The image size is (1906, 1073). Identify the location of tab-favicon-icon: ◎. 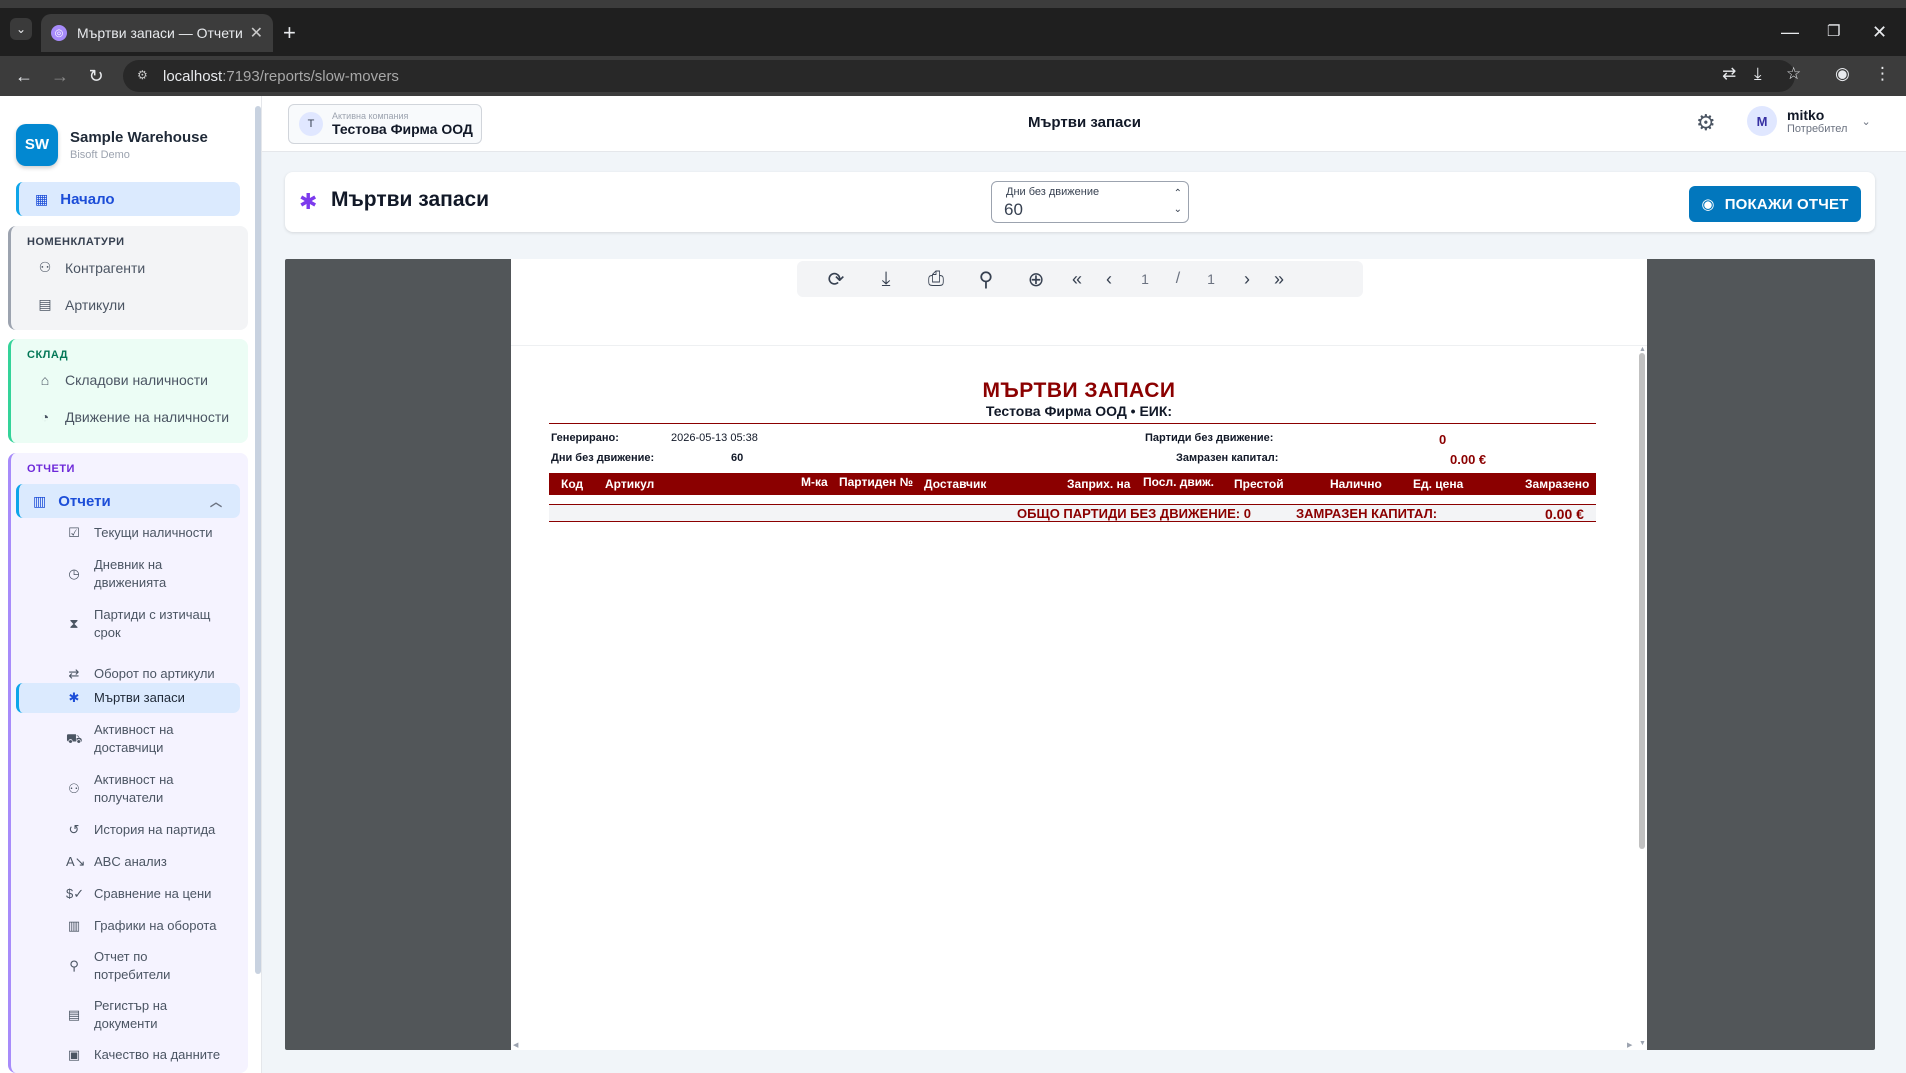
(59, 33).